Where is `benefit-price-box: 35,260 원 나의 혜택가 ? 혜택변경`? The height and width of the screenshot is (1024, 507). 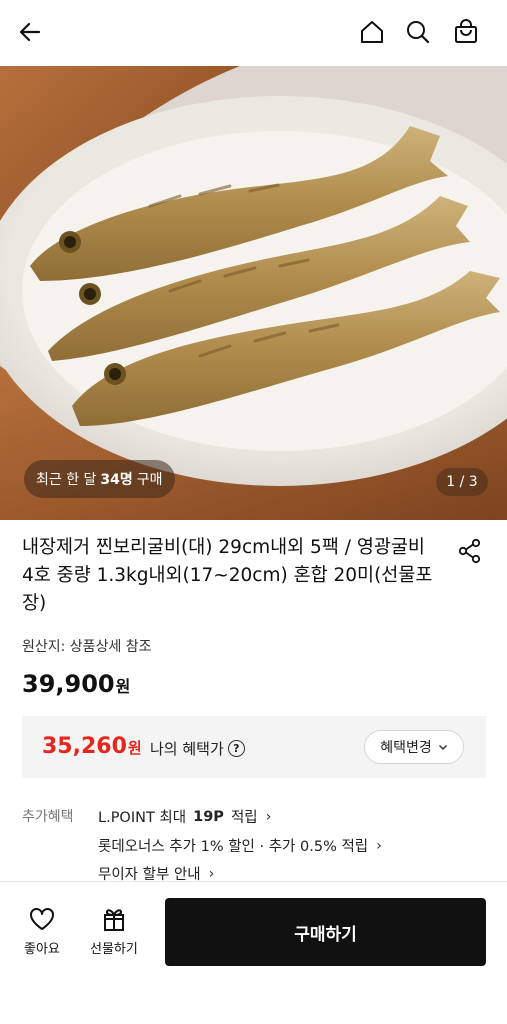
benefit-price-box: 35,260 원 나의 혜택가 ? 혜택변경 is located at coordinates (254, 747).